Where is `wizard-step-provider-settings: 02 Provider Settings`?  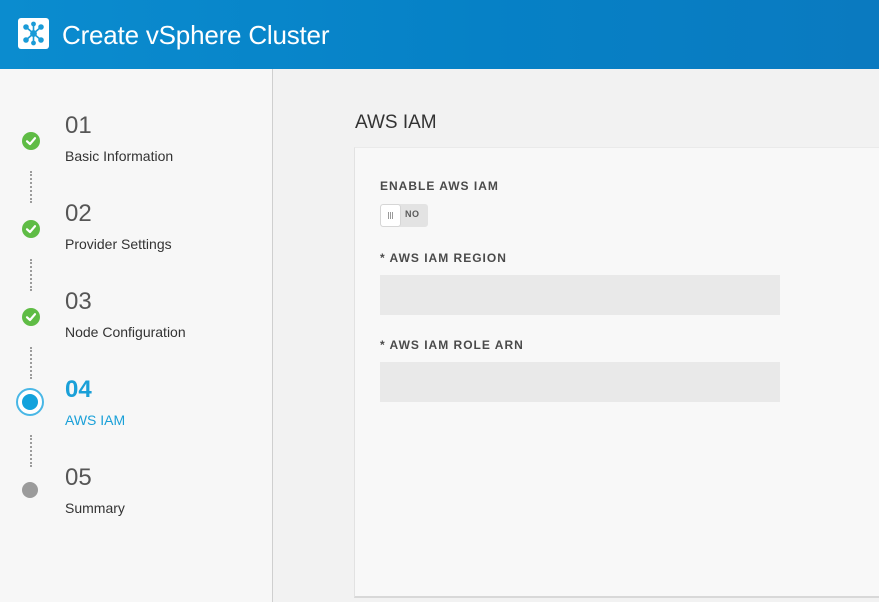
wizard-step-provider-settings: 02 Provider Settings is located at coordinates (136, 229).